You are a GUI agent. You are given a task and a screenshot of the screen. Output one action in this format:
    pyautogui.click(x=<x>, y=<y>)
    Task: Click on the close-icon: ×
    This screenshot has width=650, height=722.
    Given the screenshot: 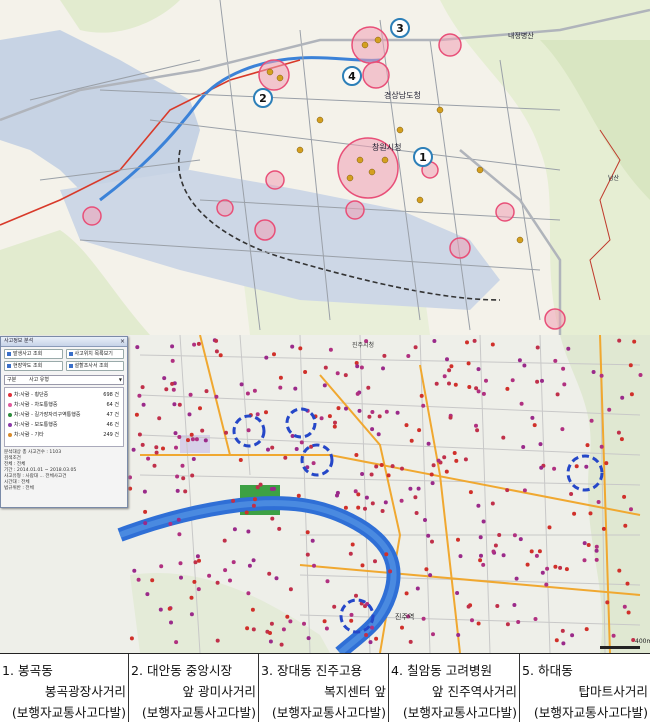 What is the action you would take?
    pyautogui.click(x=122, y=341)
    